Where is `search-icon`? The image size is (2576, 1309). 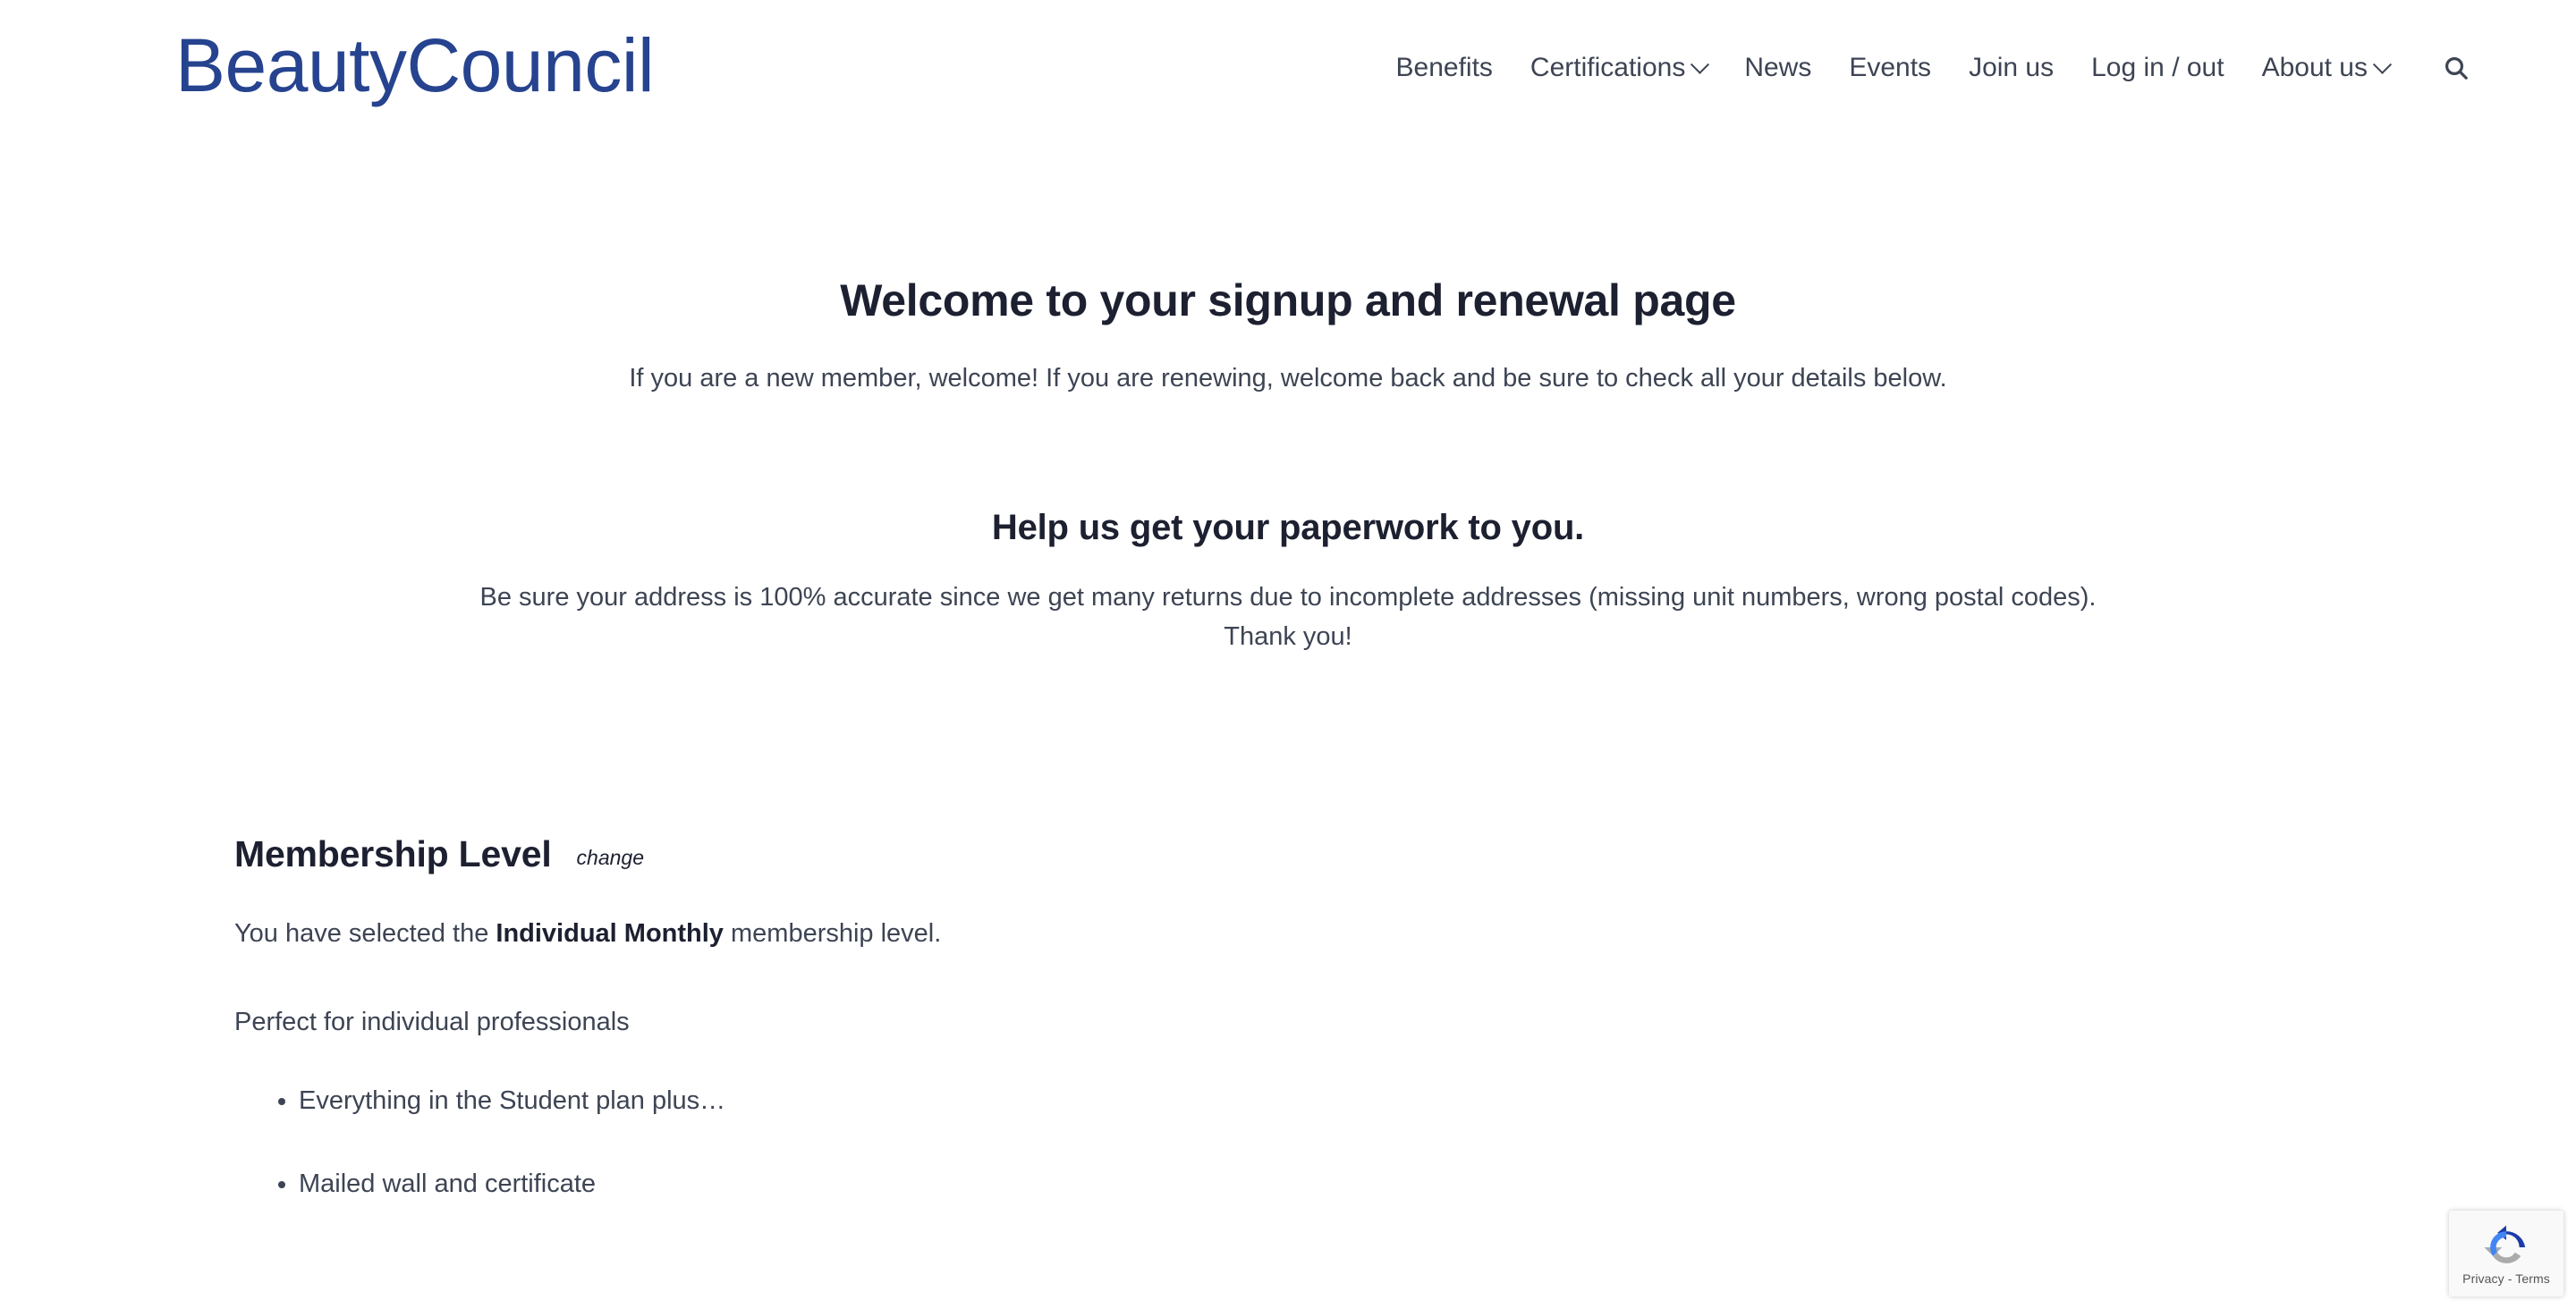
search-icon is located at coordinates (2456, 68).